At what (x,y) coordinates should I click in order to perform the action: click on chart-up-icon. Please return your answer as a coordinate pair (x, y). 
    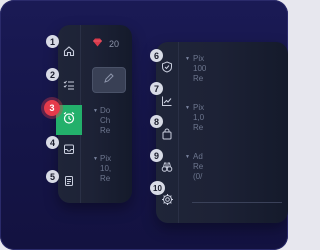
    Looking at the image, I should click on (167, 103).